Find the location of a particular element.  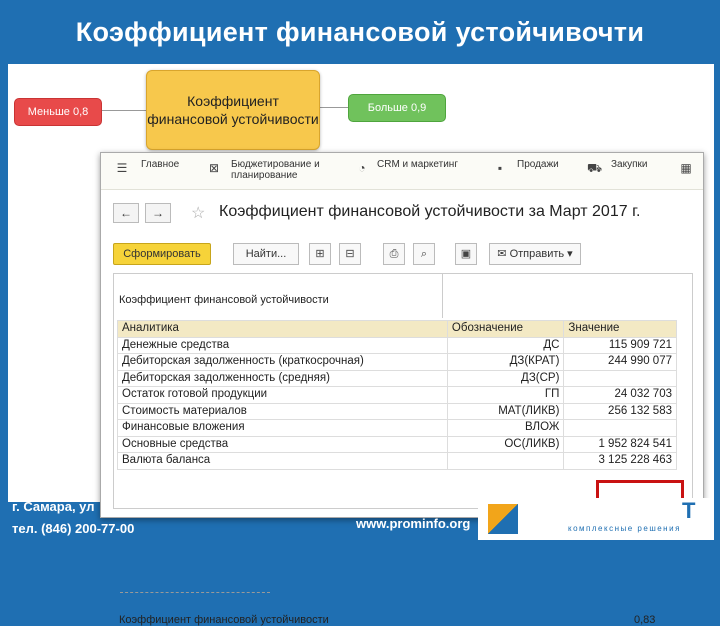

print-icon: ⎙ is located at coordinates (394, 254).